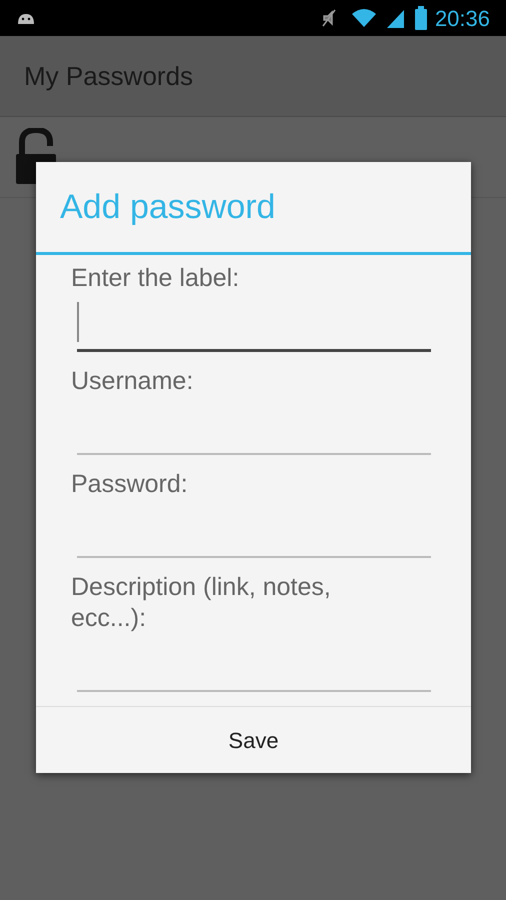 The height and width of the screenshot is (900, 506). I want to click on app-title: My Passwords, so click(109, 76).